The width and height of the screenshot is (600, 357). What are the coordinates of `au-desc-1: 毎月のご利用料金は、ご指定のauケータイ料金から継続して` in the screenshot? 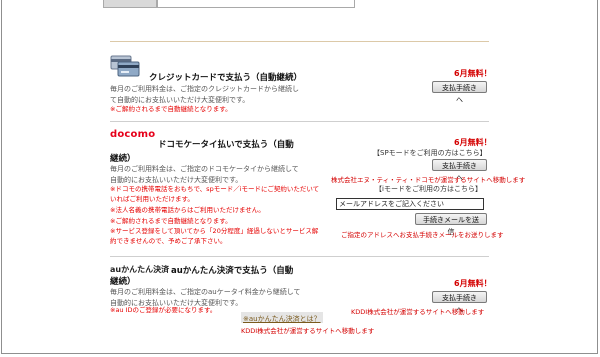 It's located at (205, 292).